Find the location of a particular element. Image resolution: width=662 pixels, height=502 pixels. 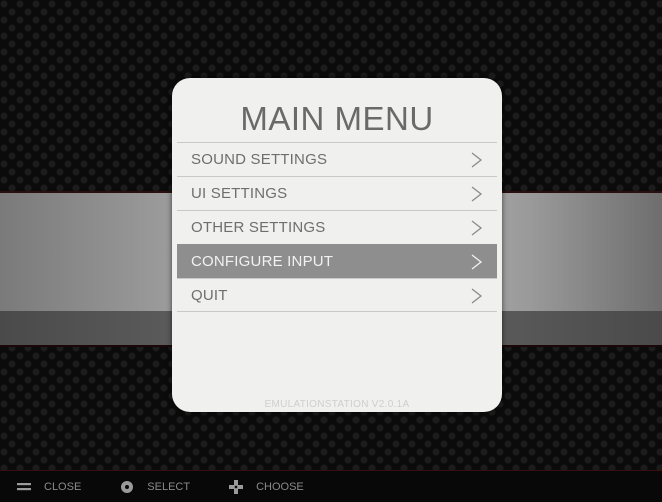

help-choose: CHOOSE is located at coordinates (277, 486).